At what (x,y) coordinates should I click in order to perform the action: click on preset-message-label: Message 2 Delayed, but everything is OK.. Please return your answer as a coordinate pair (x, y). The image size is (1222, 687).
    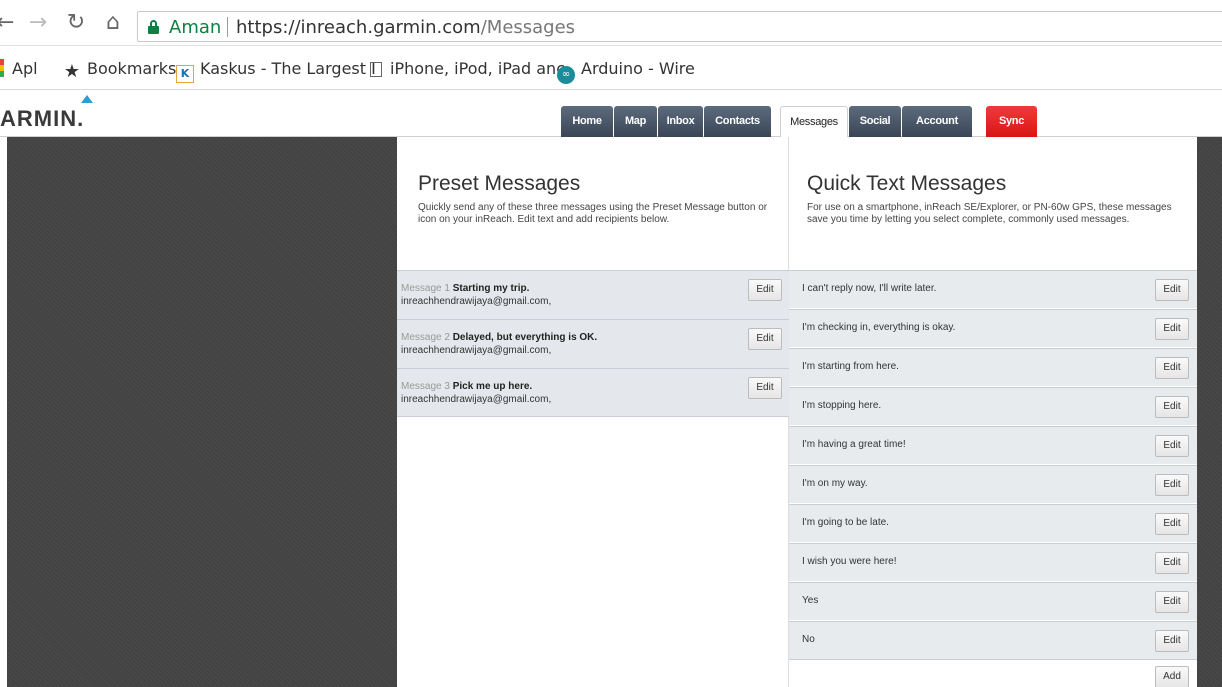
    Looking at the image, I should click on (499, 337).